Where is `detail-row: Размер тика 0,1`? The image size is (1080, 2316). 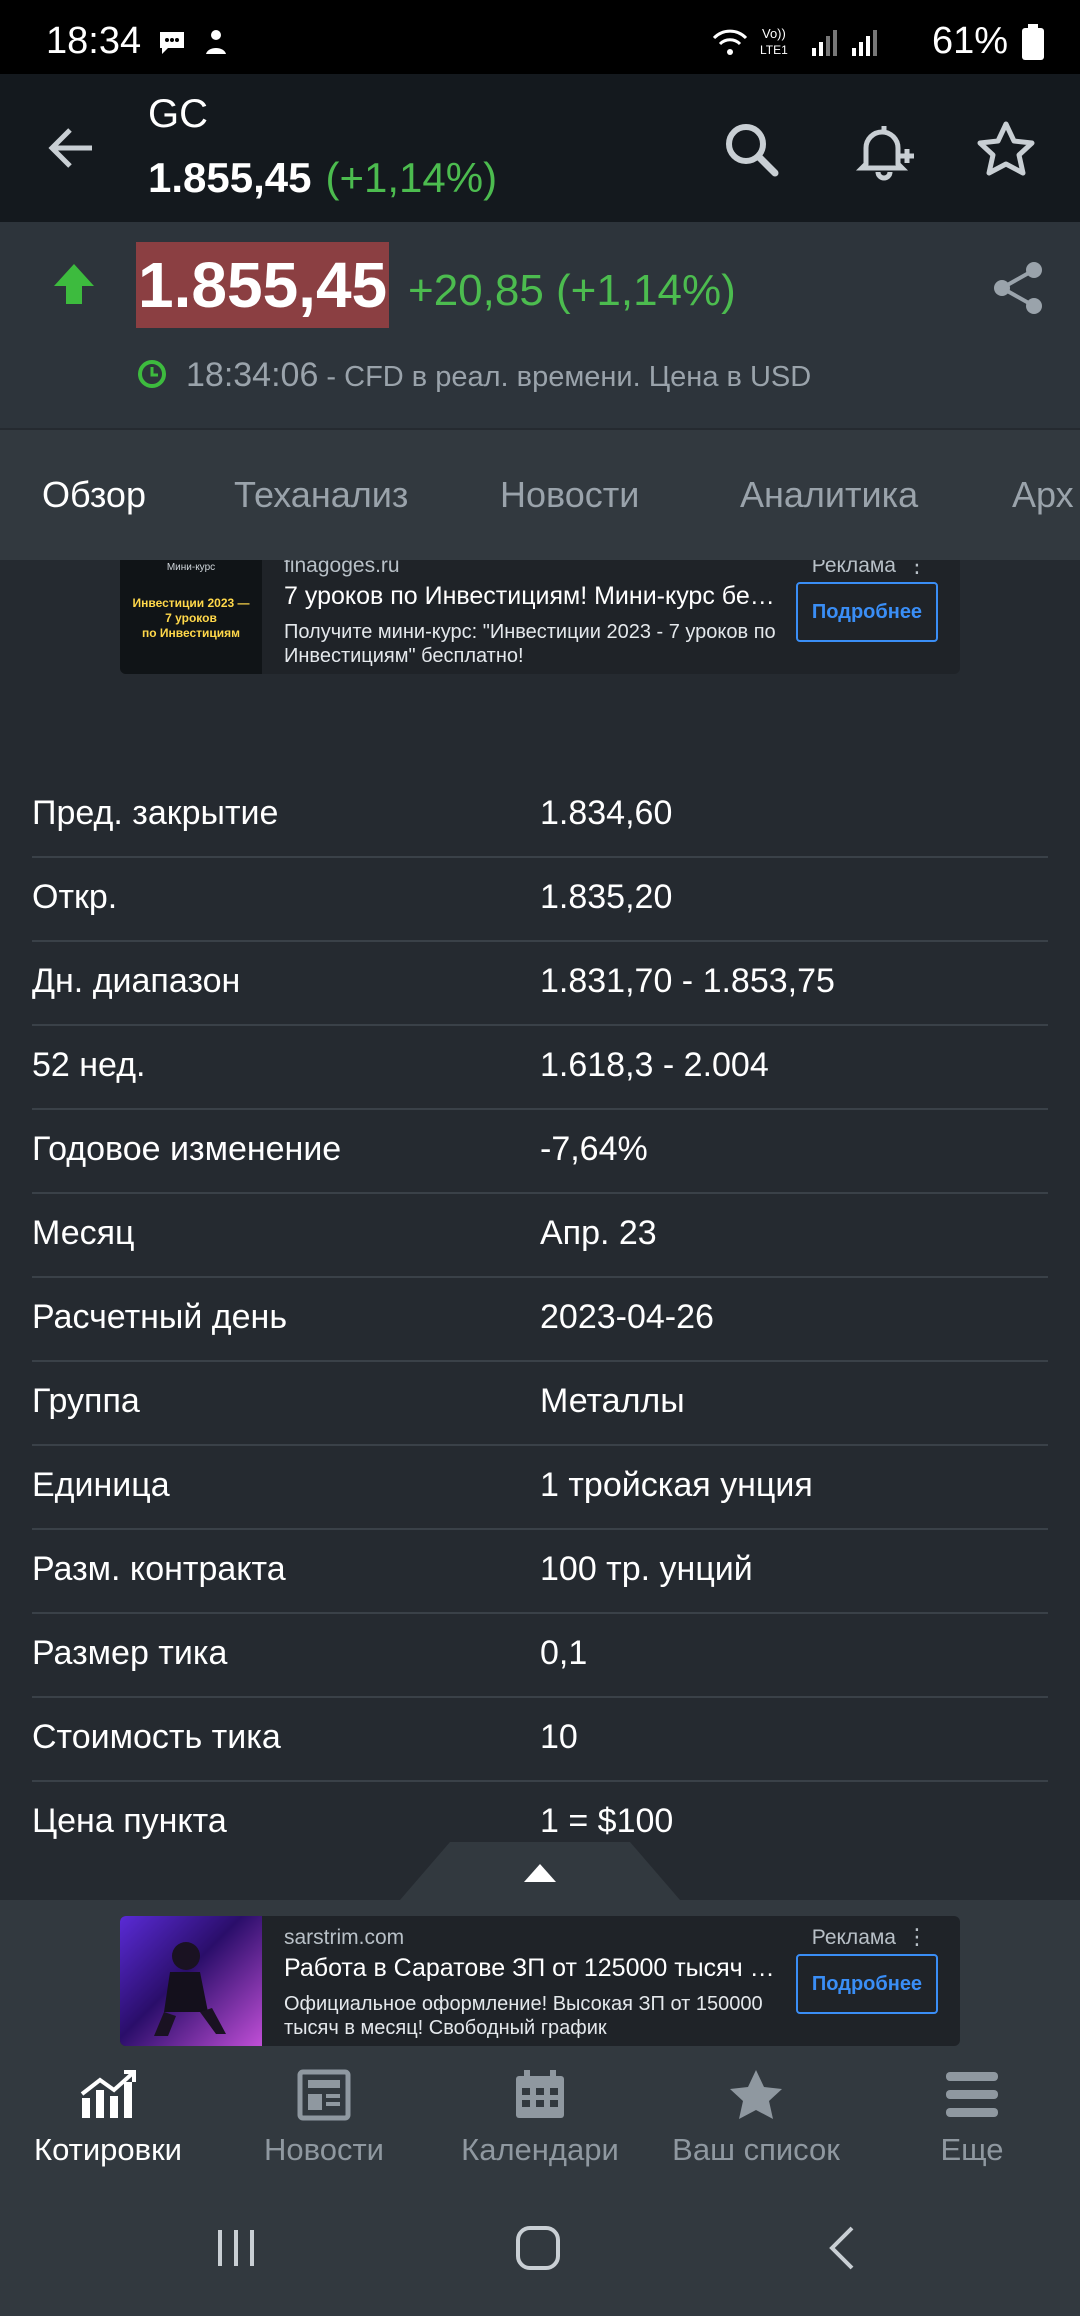 detail-row: Размер тика 0,1 is located at coordinates (540, 1656).